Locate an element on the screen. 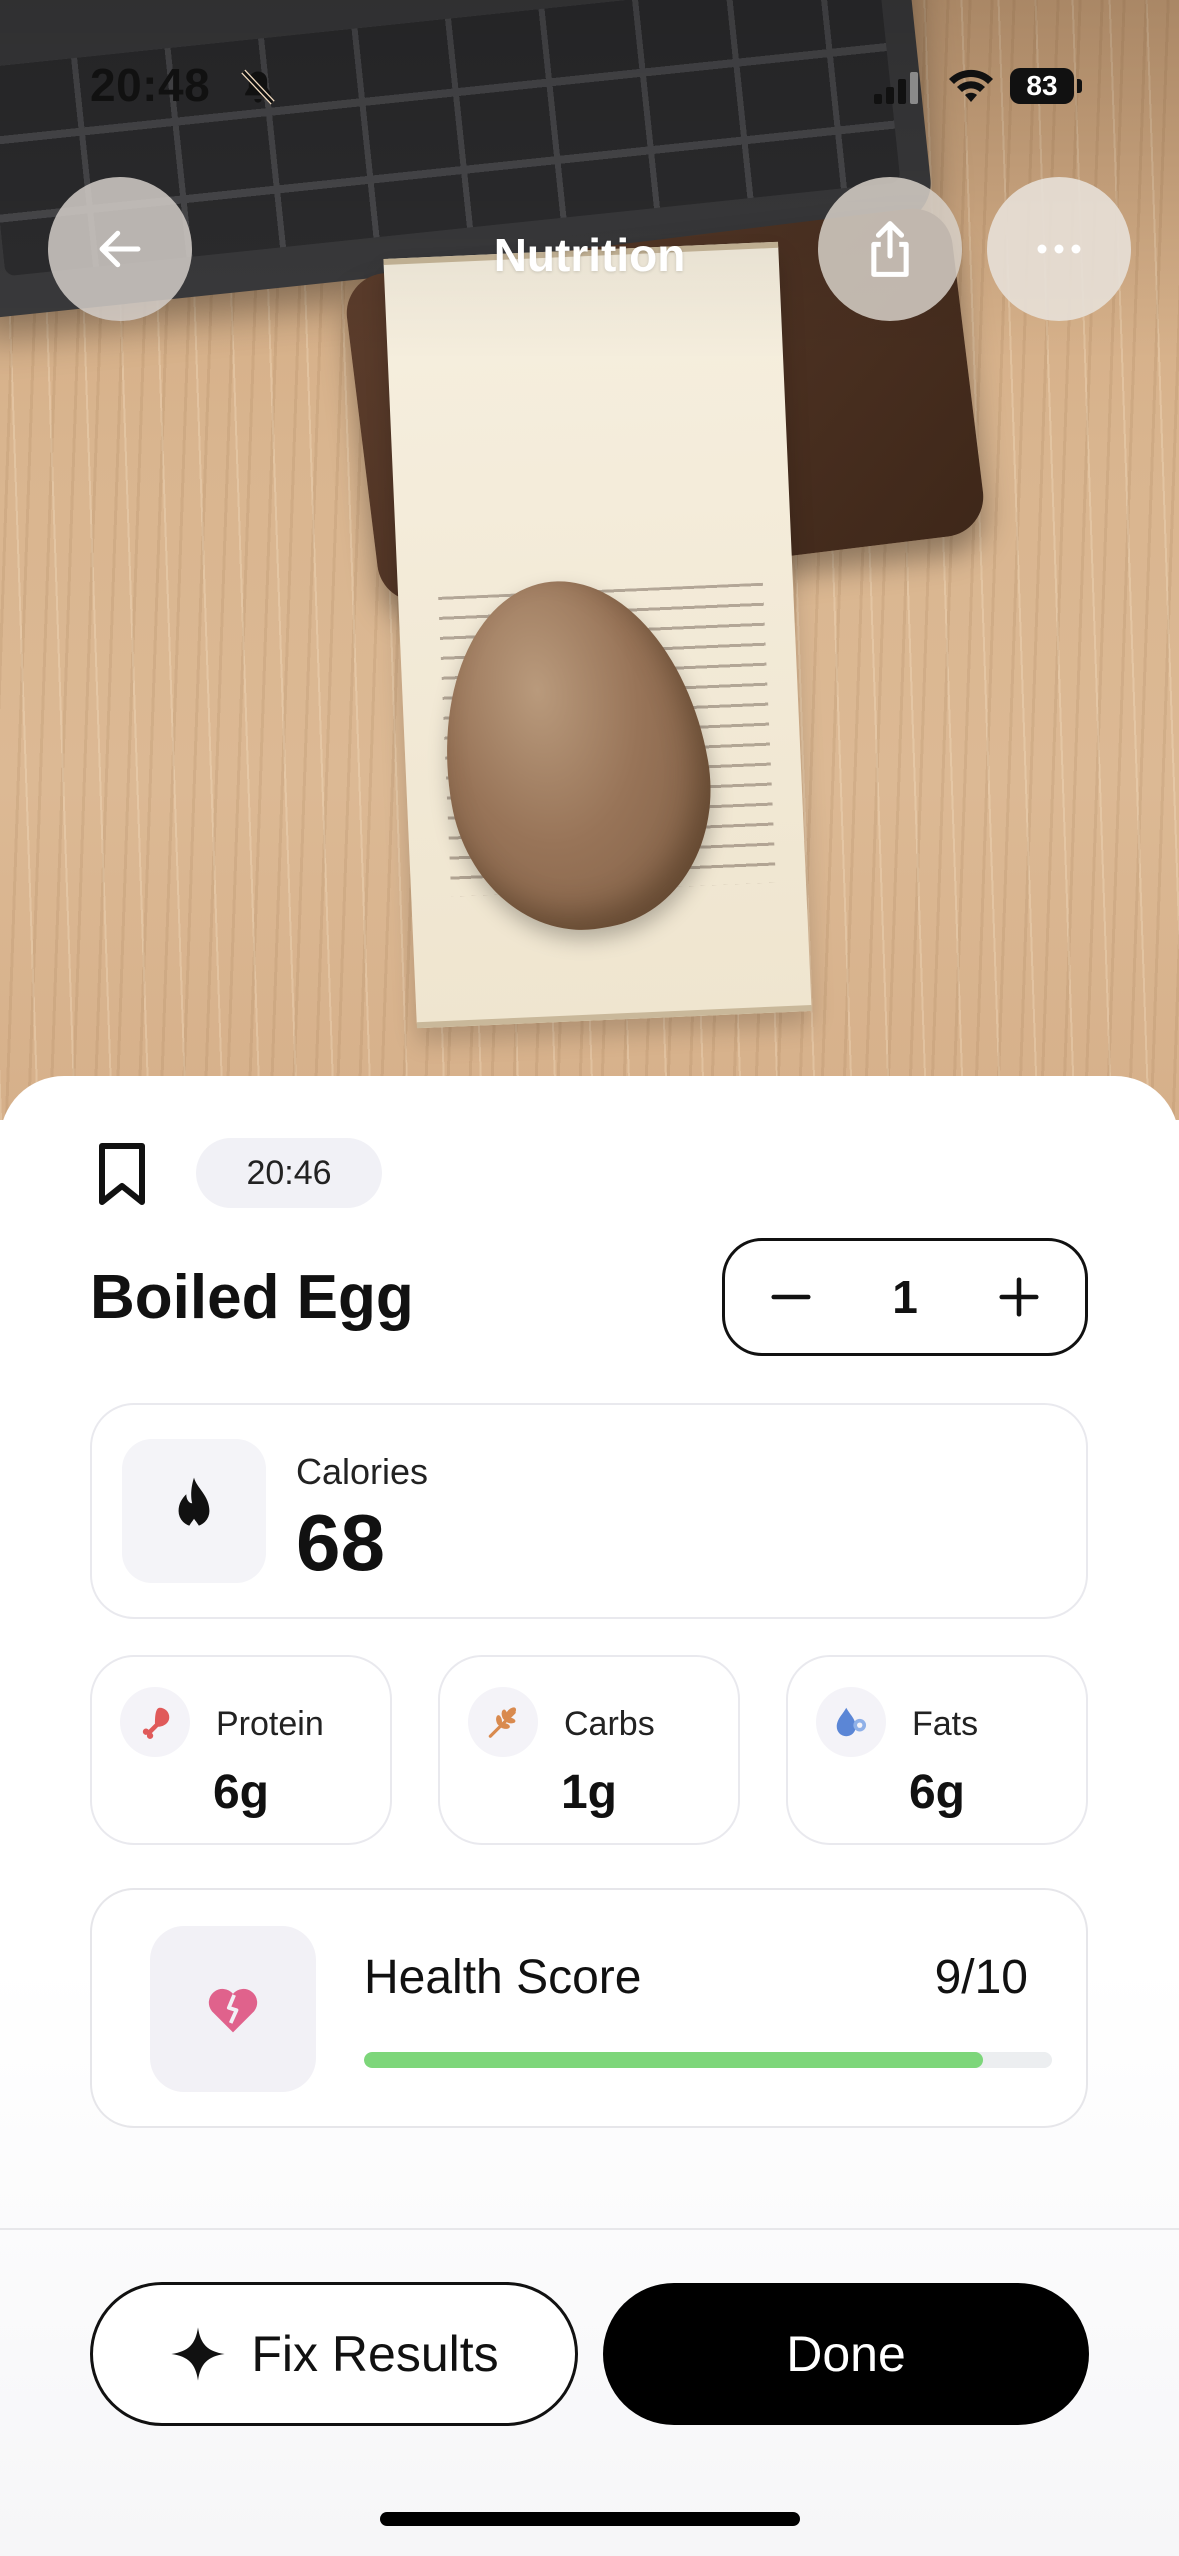 Image resolution: width=1179 pixels, height=2556 pixels. share-icon is located at coordinates (890, 249).